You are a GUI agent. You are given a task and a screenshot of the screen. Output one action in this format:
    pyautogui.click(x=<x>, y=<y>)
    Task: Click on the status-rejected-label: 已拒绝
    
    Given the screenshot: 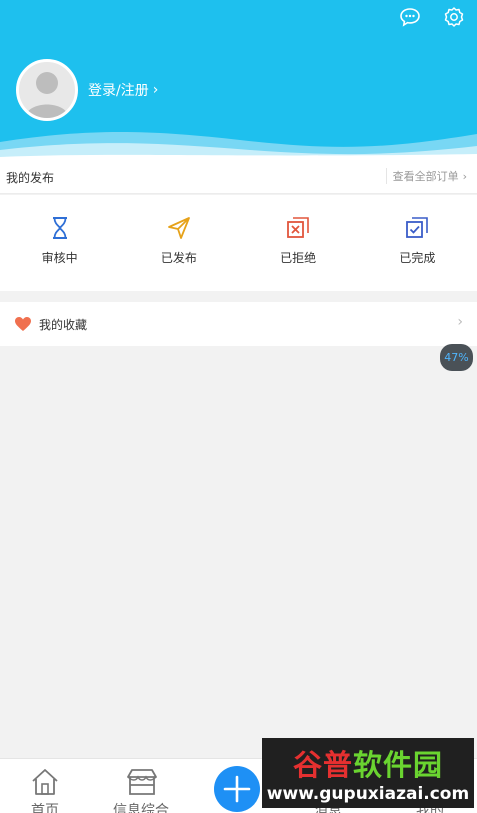 What is the action you would take?
    pyautogui.click(x=298, y=258)
    